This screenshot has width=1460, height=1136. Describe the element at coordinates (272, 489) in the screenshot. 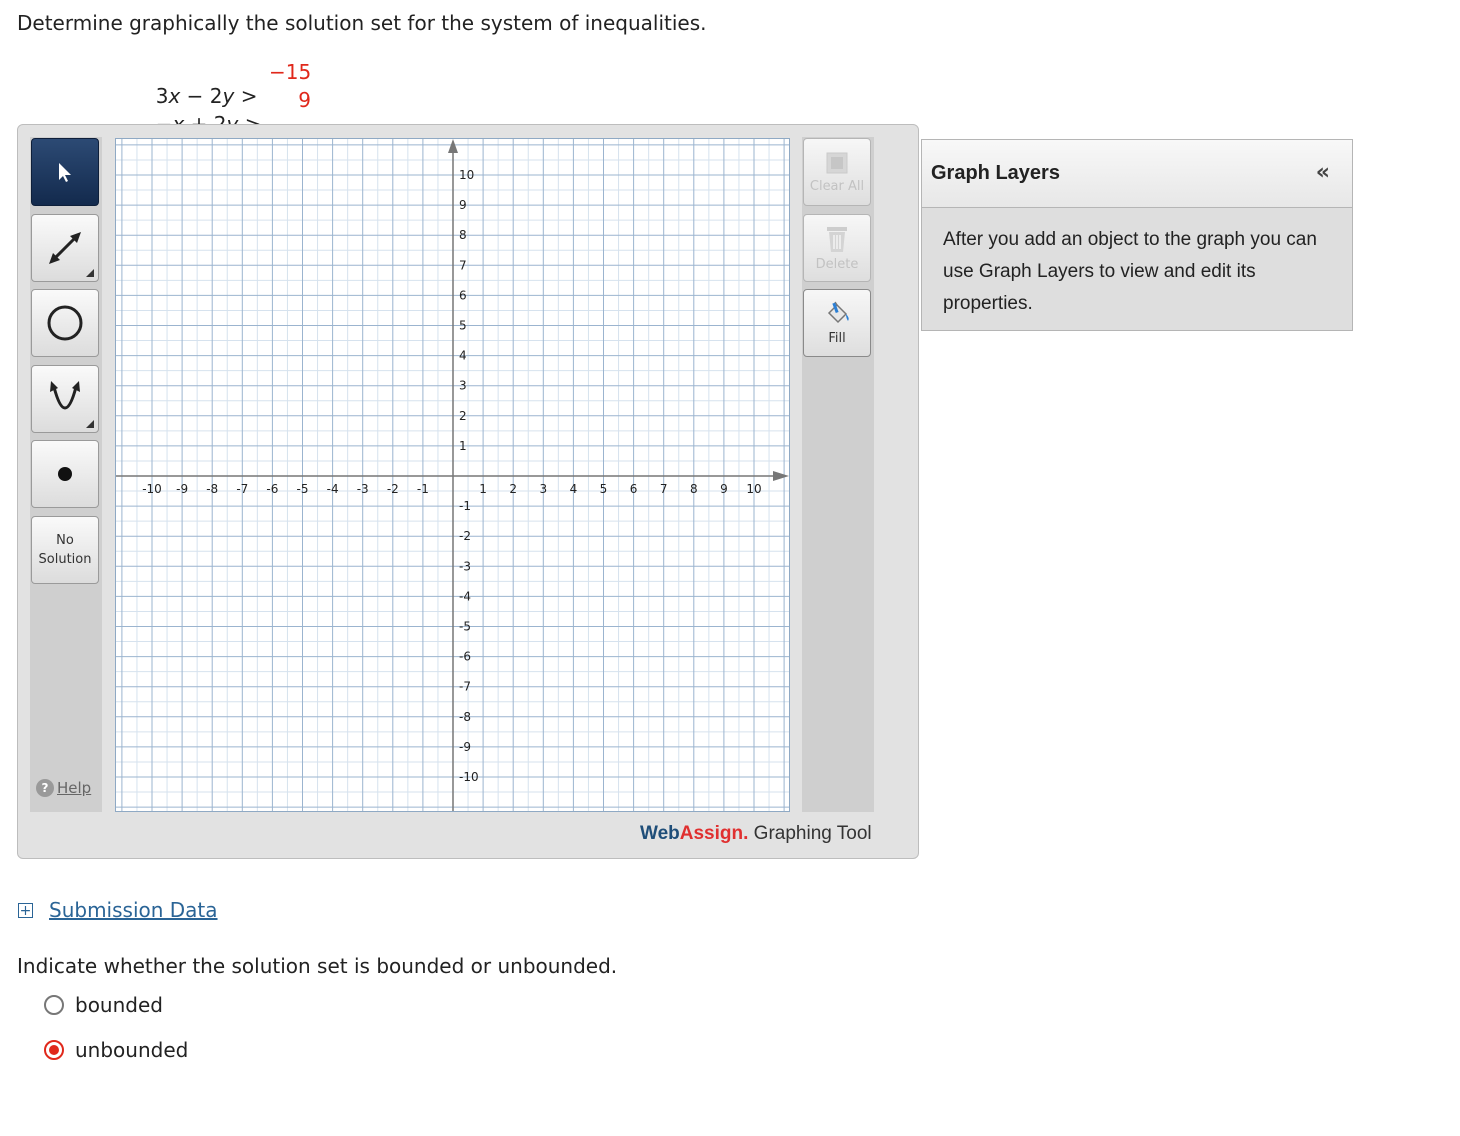

I see `x-tick-label: -6` at that location.